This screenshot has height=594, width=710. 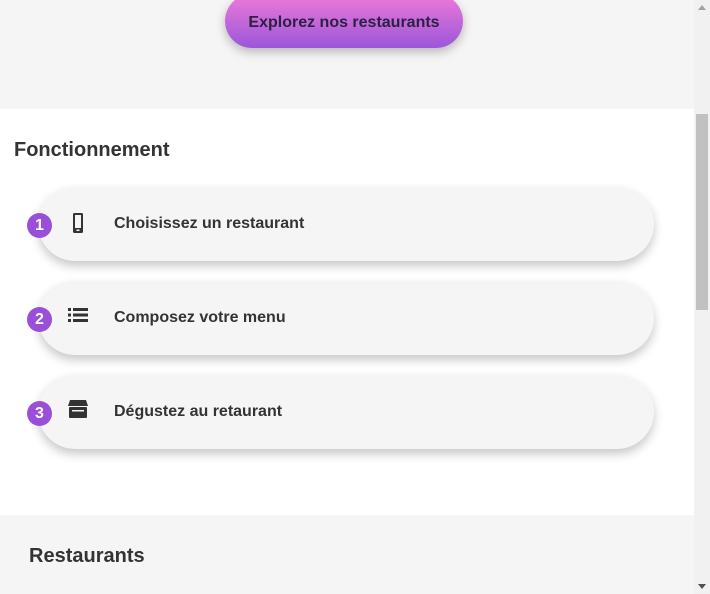 I want to click on step-label: Composez votre menu, so click(x=200, y=317).